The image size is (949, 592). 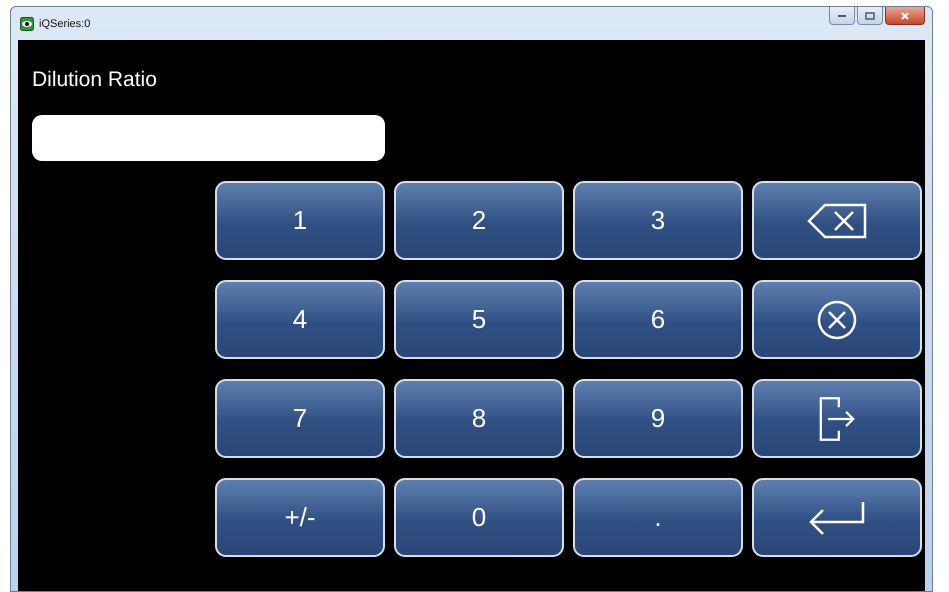 I want to click on close-button, so click(x=905, y=16).